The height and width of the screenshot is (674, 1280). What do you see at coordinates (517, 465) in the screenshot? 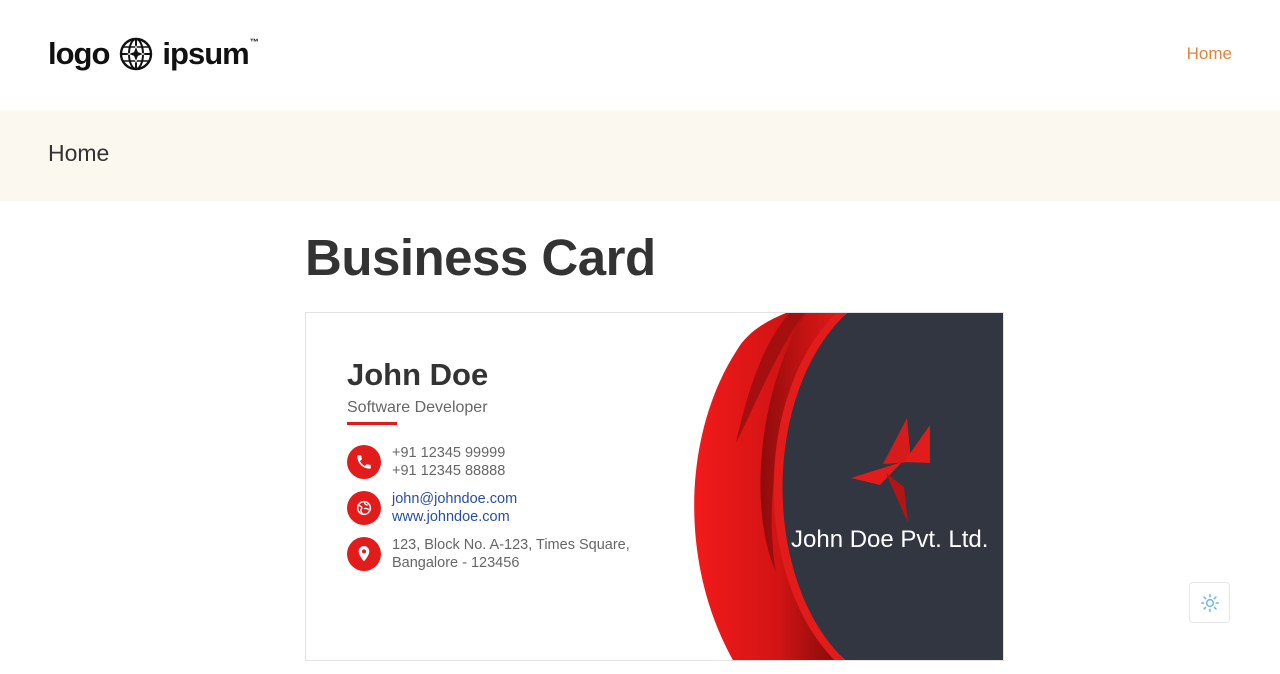
I see `card-phone-row: +91 12345 99999 +91 12345 88888` at bounding box center [517, 465].